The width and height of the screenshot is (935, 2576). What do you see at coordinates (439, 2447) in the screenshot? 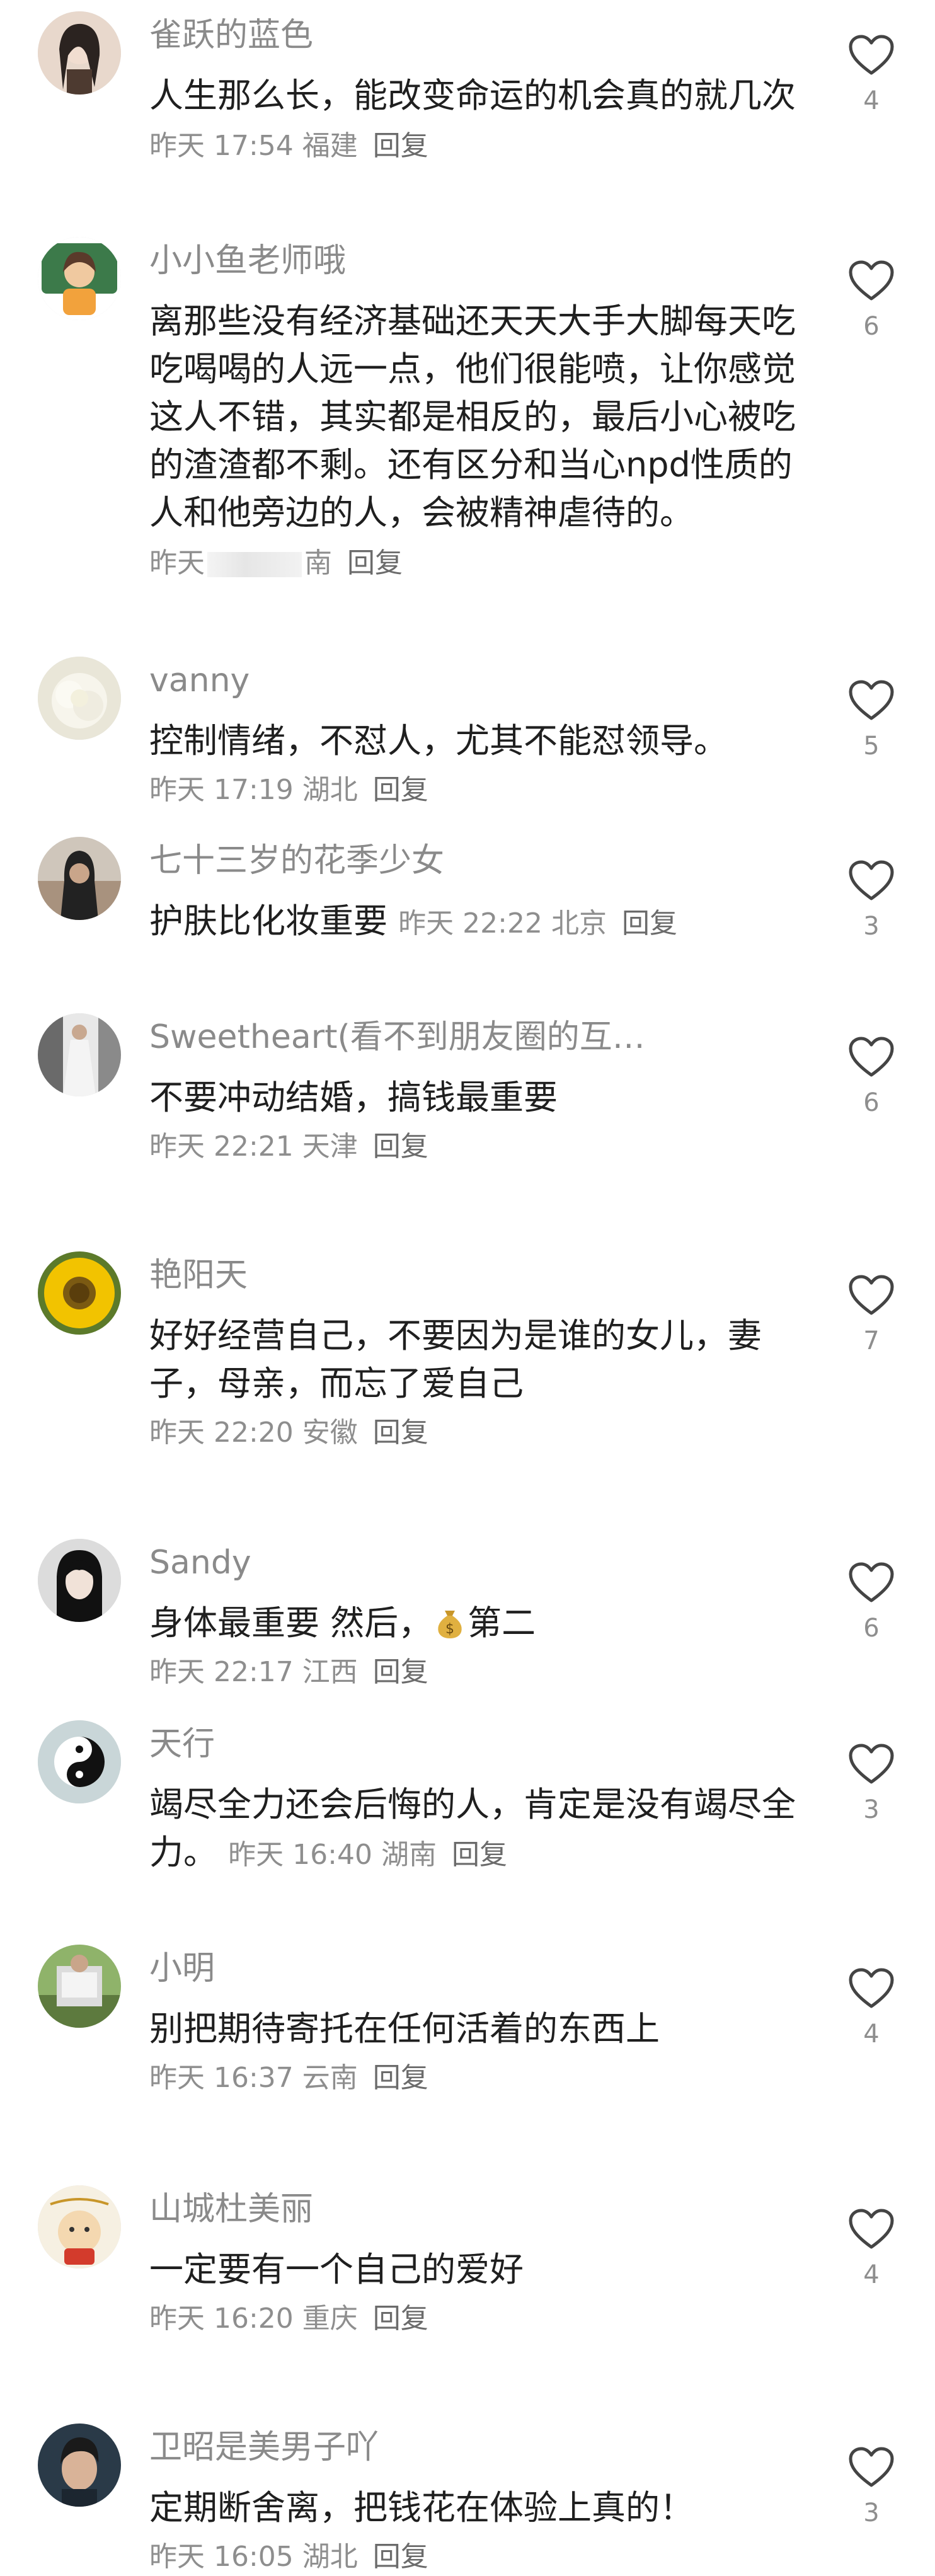
I see `username: 卫昭是美男子吖` at bounding box center [439, 2447].